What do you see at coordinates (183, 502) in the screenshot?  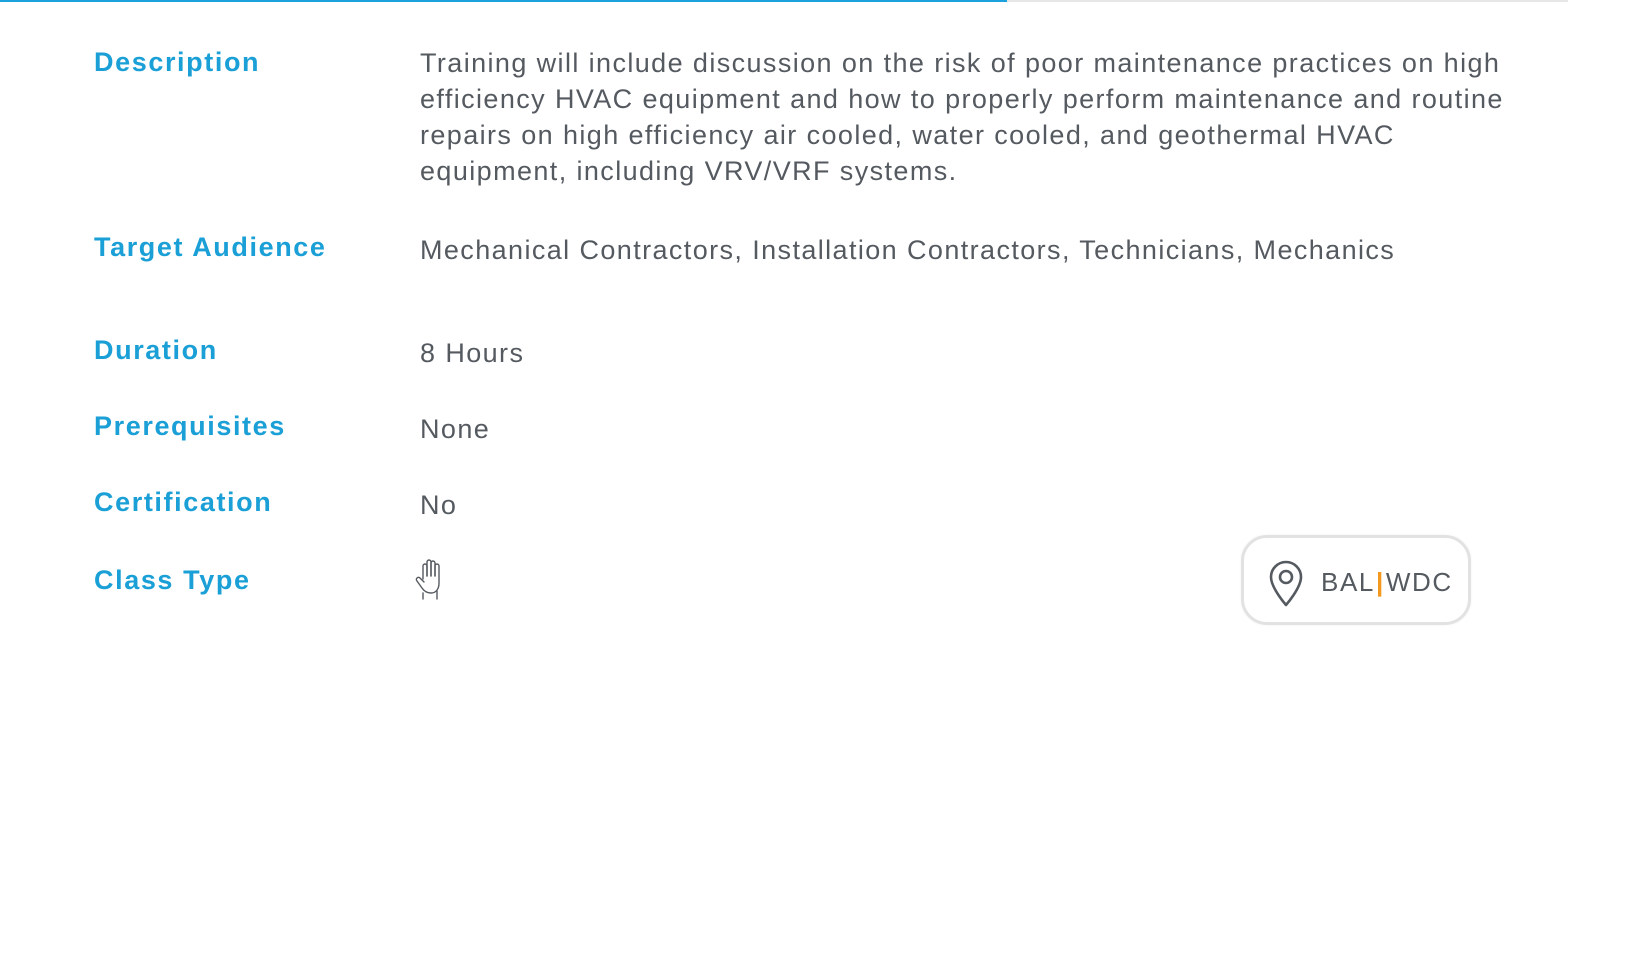 I see `certification-label: Certification` at bounding box center [183, 502].